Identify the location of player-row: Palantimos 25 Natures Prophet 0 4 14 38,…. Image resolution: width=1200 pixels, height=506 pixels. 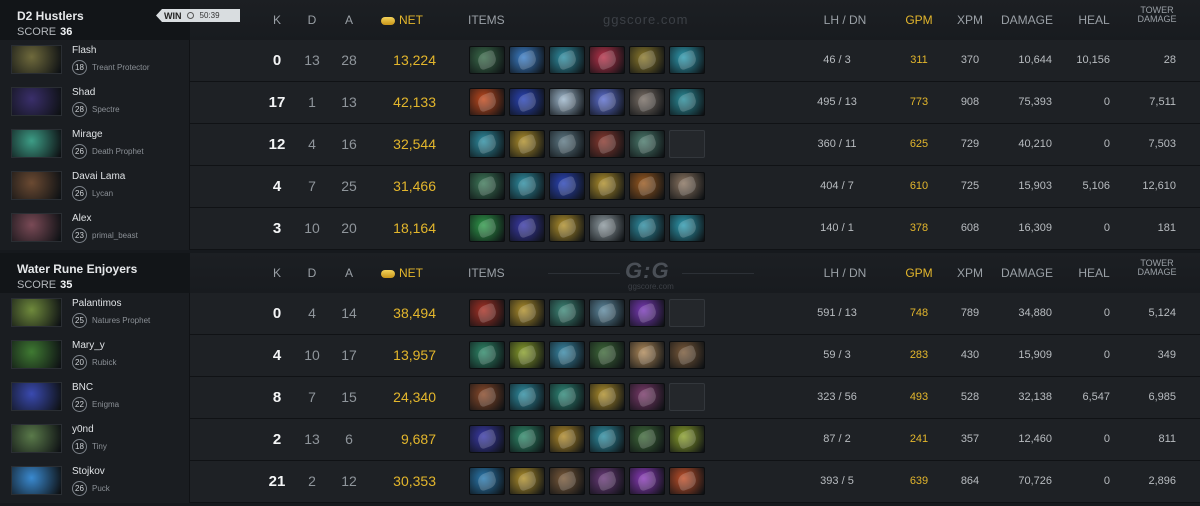
(600, 314).